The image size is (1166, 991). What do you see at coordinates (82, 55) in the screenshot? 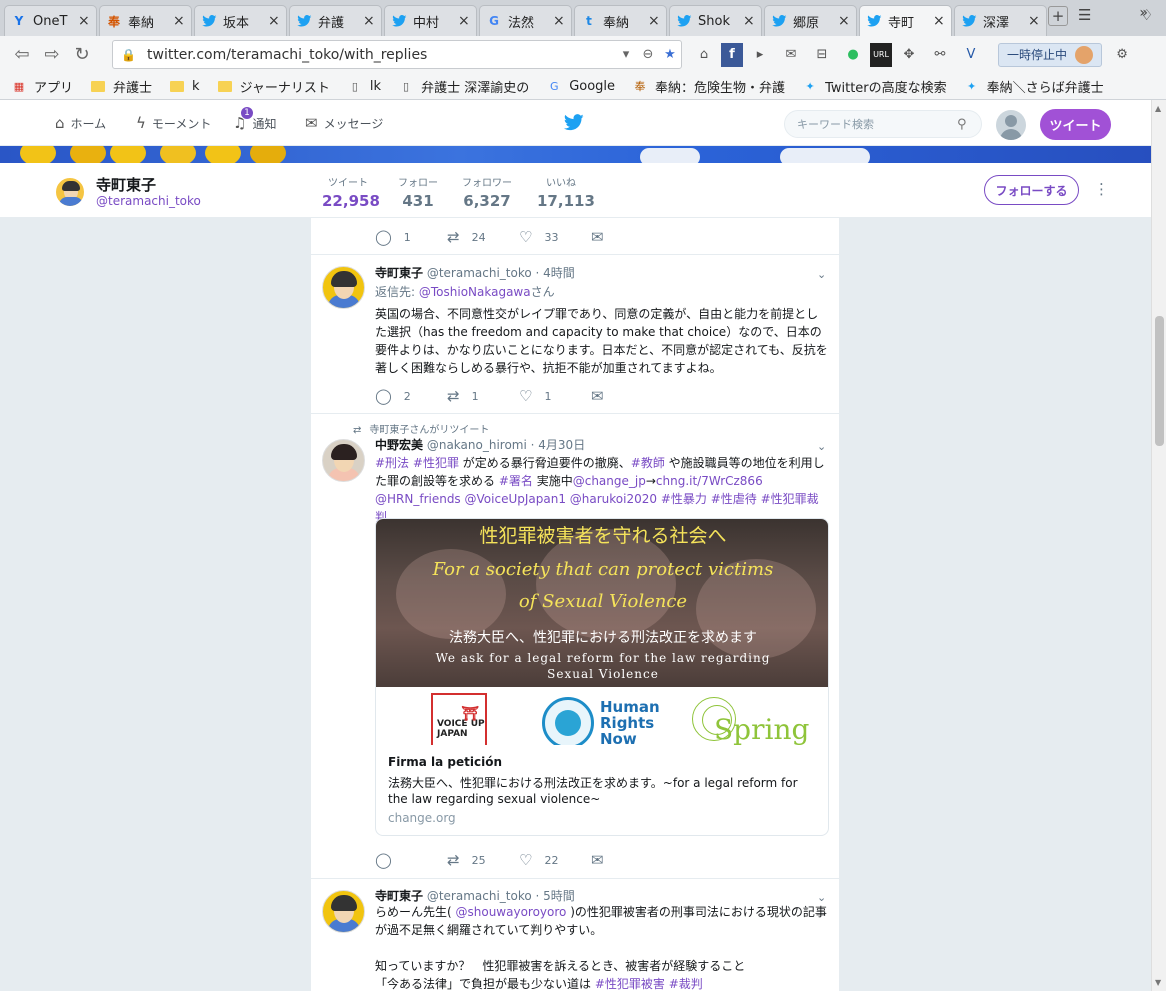
I see `reload-icon: ↻` at bounding box center [82, 55].